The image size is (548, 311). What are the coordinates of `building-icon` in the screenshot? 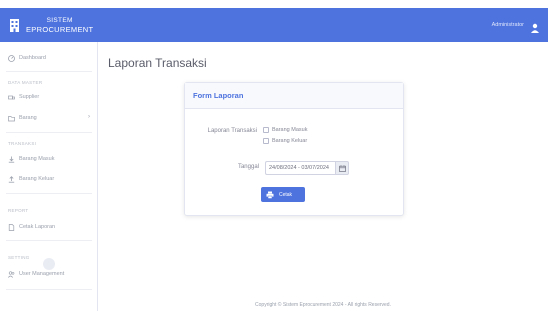 It's located at (14, 25).